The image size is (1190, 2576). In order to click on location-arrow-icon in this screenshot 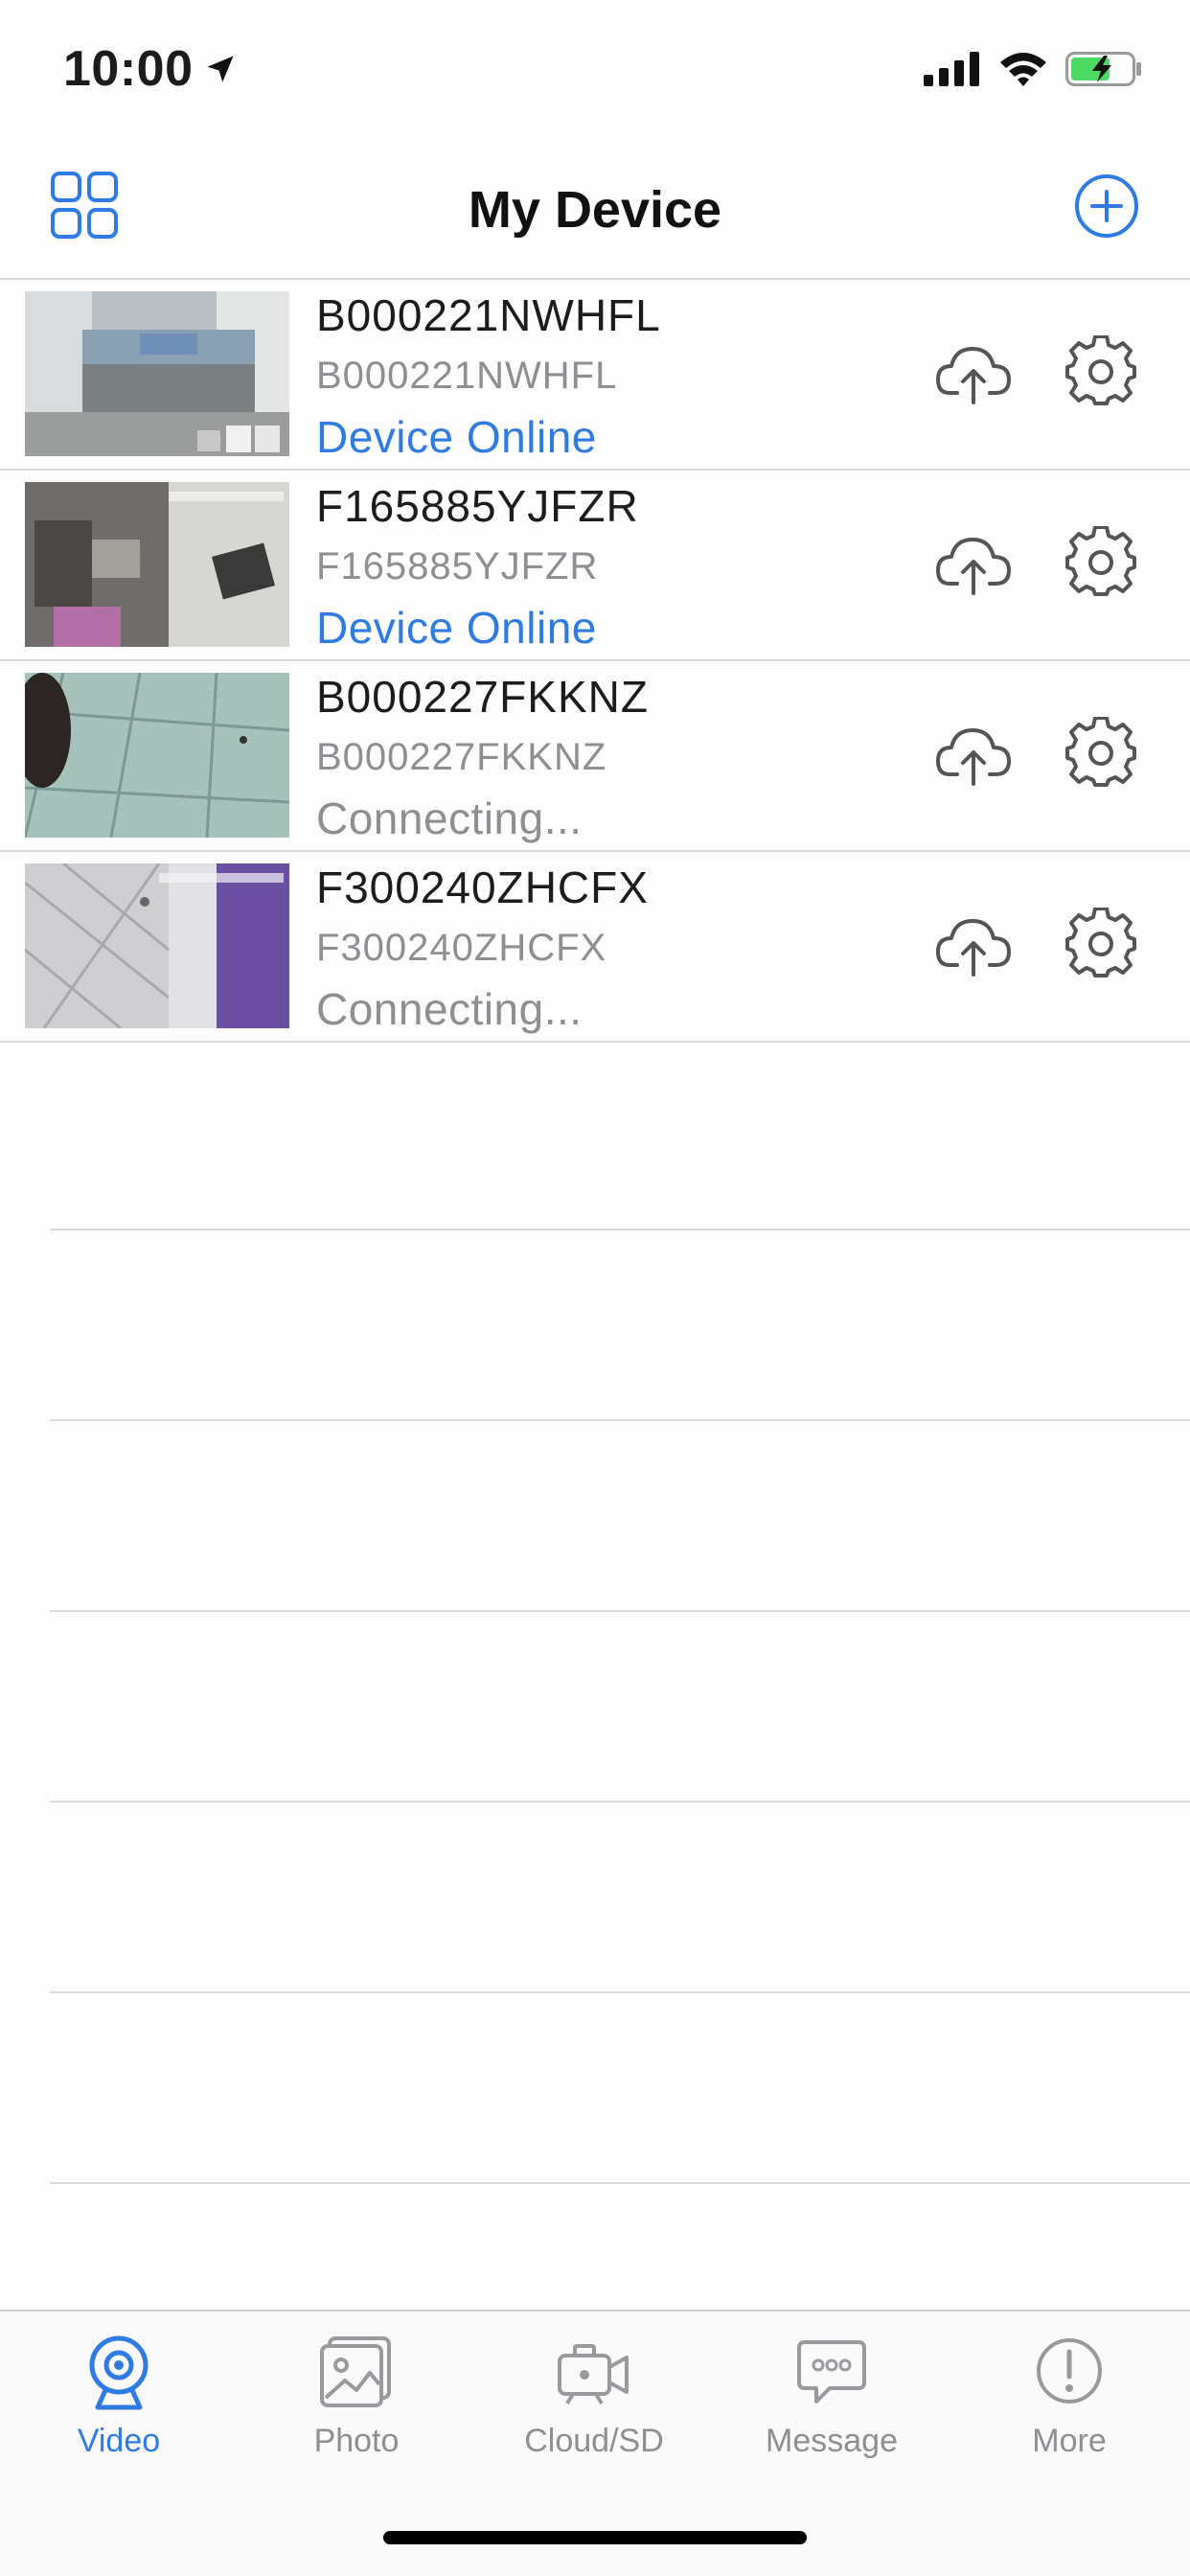, I will do `click(220, 69)`.